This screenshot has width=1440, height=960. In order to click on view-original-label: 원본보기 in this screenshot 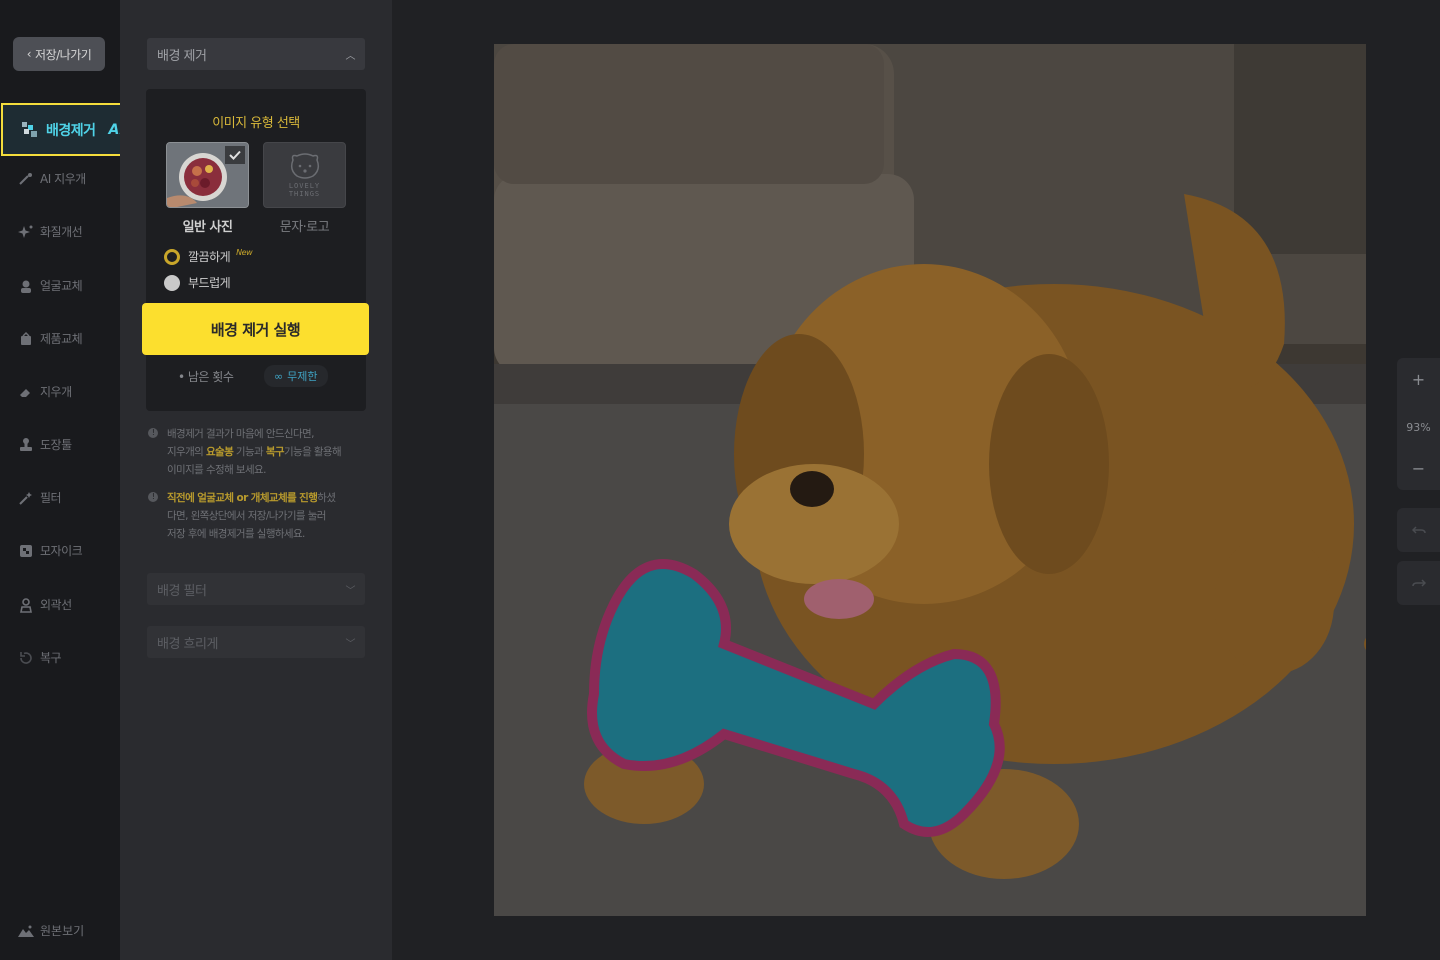, I will do `click(62, 931)`.